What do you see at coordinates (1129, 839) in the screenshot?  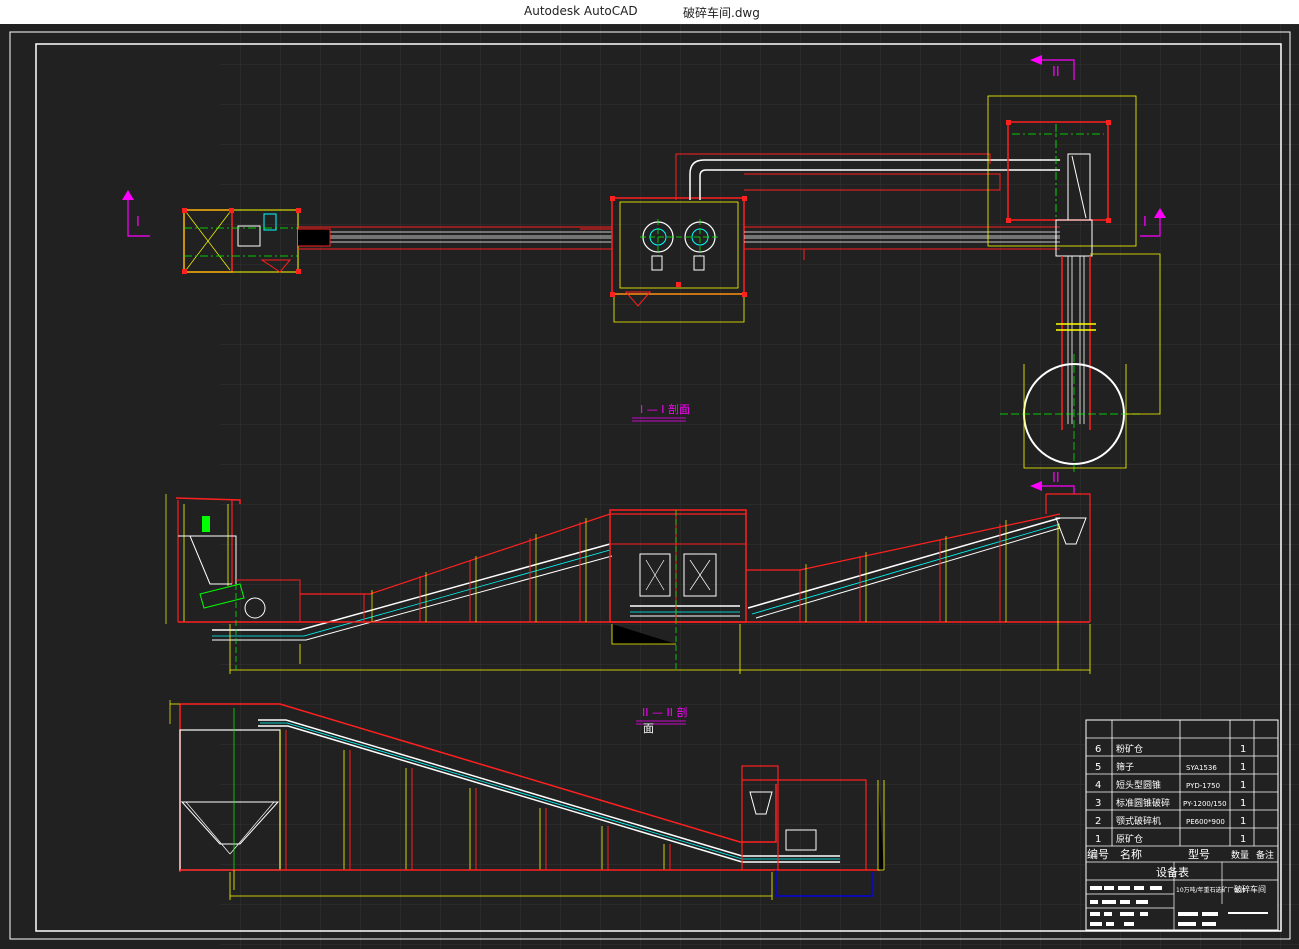 I see `table-row-name: 原矿仓` at bounding box center [1129, 839].